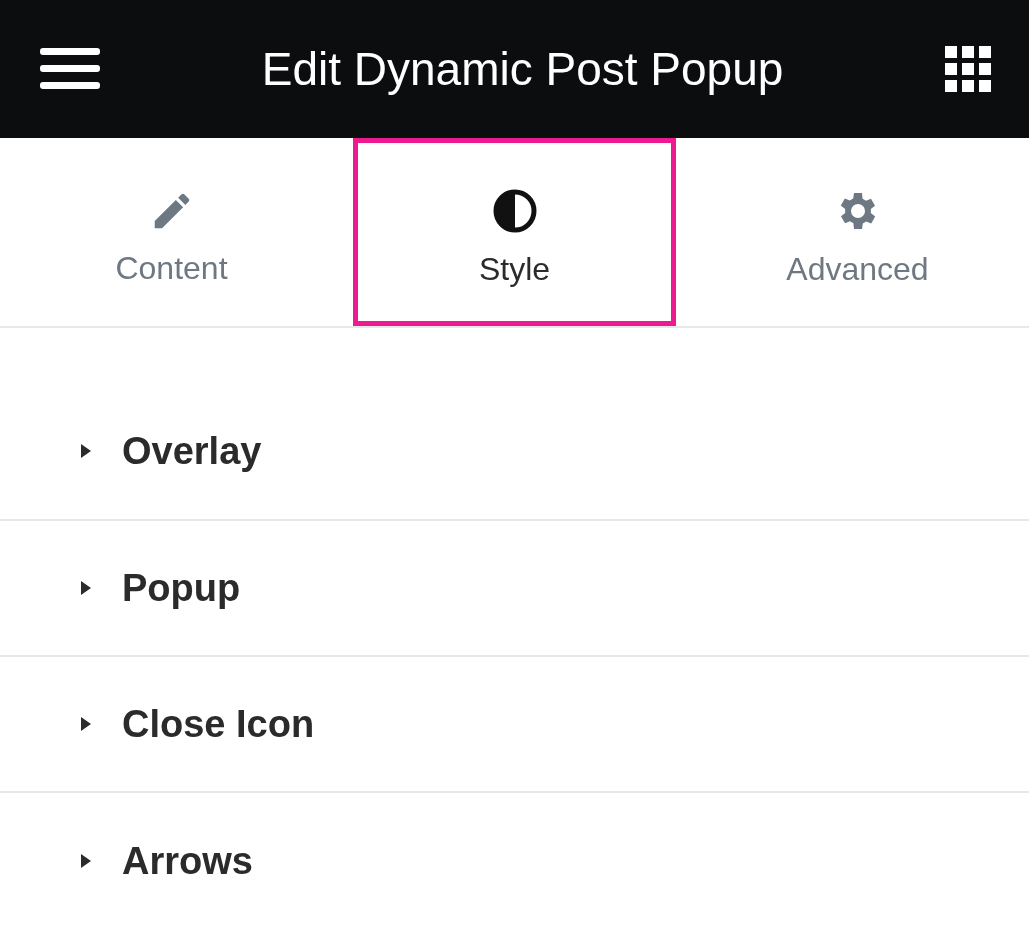 The image size is (1029, 944). What do you see at coordinates (171, 232) in the screenshot?
I see `tab: Content` at bounding box center [171, 232].